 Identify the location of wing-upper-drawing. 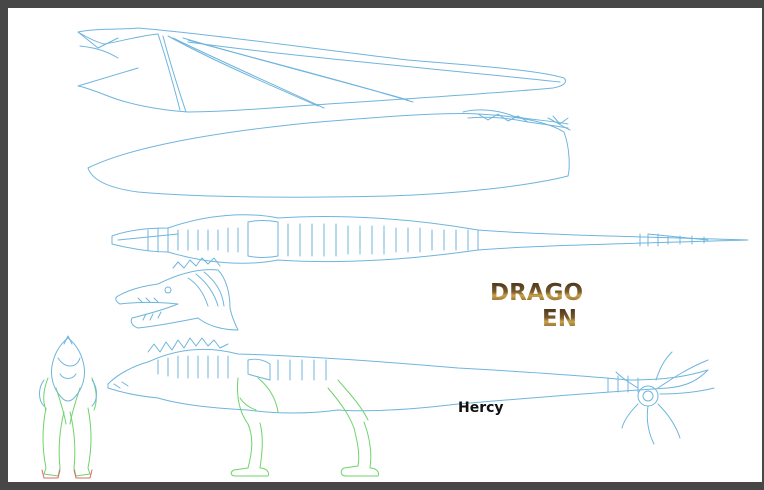
(322, 70).